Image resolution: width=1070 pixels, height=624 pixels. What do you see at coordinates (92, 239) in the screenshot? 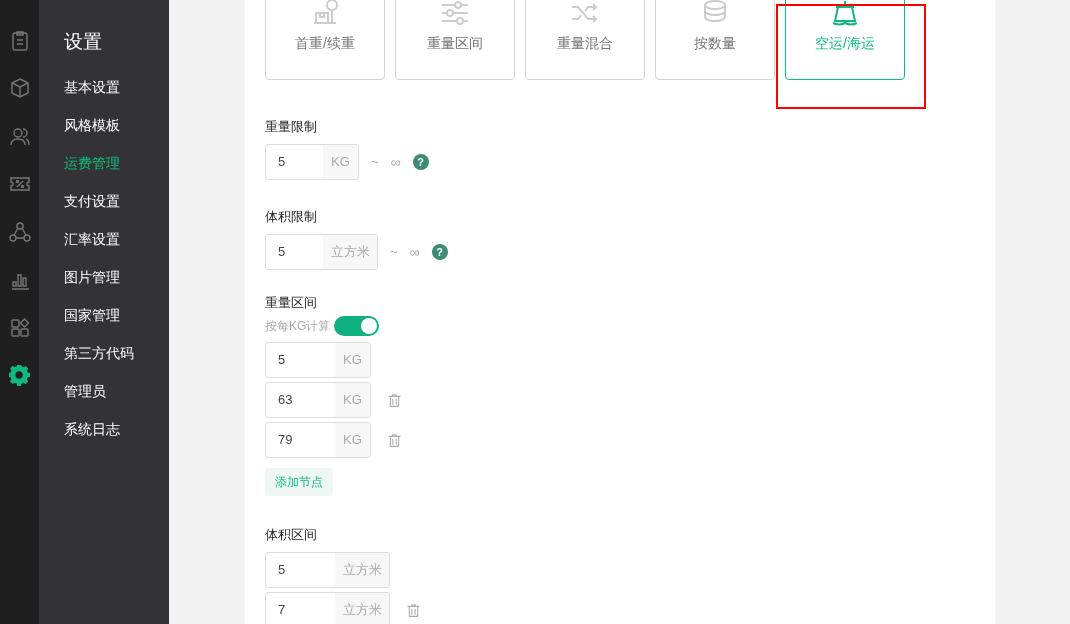
I see `sidebar-item: 汇率设置` at bounding box center [92, 239].